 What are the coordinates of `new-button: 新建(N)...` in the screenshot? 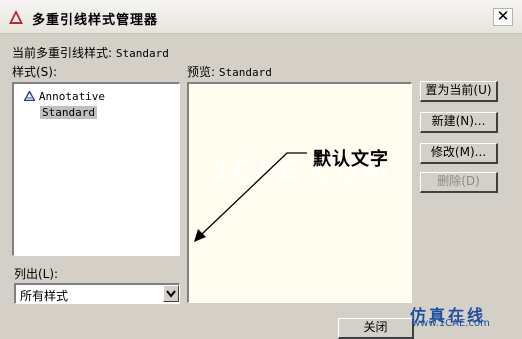 It's located at (459, 122).